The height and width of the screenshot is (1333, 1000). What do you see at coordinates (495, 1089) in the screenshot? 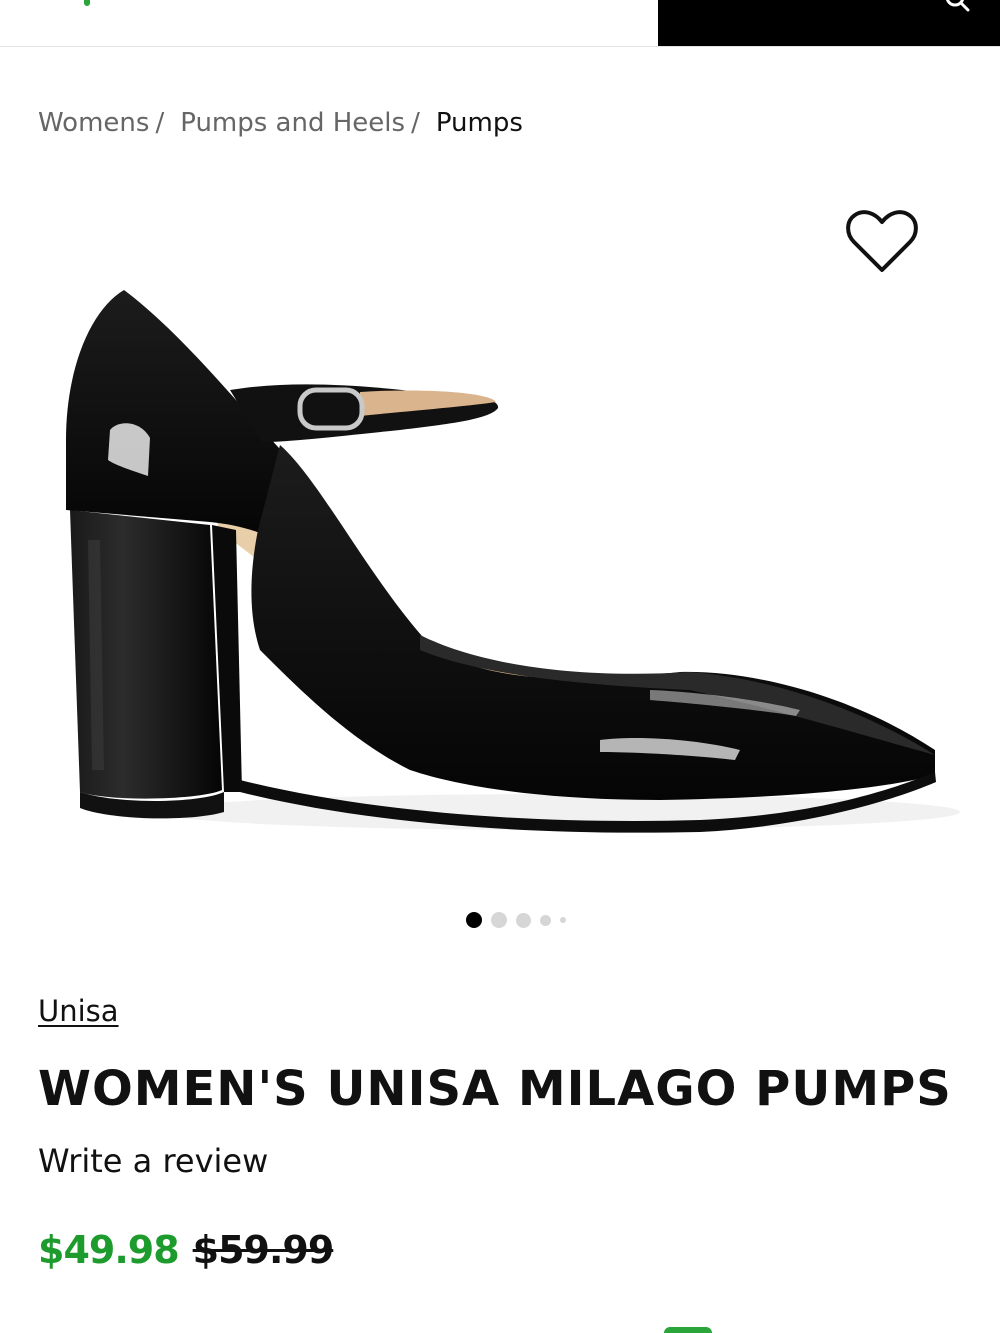
I see `product-title: WOMEN'S UNISA MILAGO PUMPS` at bounding box center [495, 1089].